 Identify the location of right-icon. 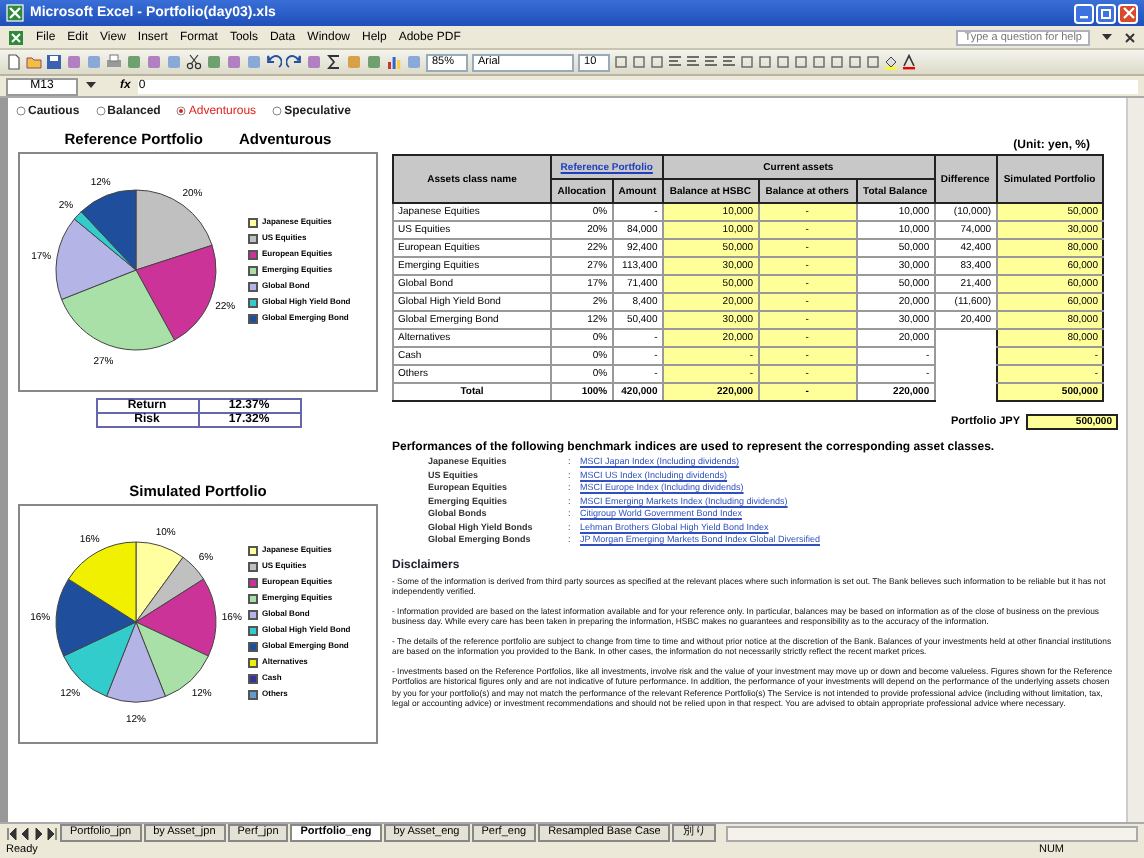
(711, 62).